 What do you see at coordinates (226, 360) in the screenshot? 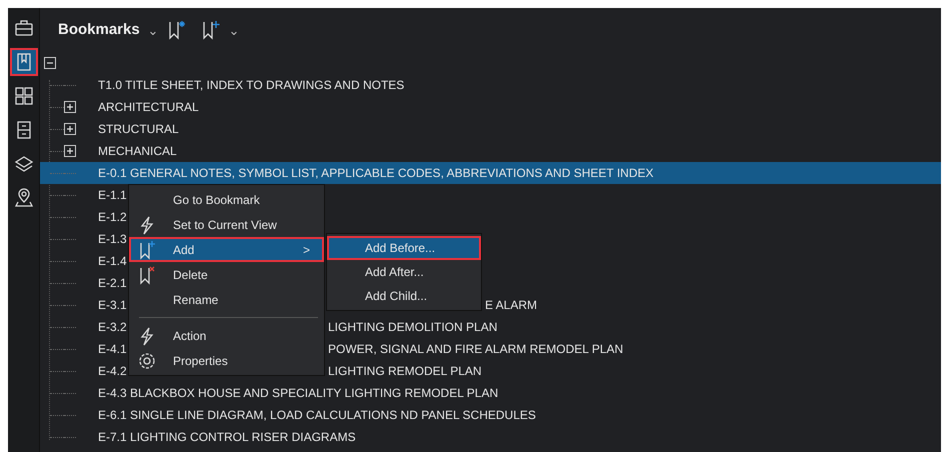
I see `menu-item: Properties` at bounding box center [226, 360].